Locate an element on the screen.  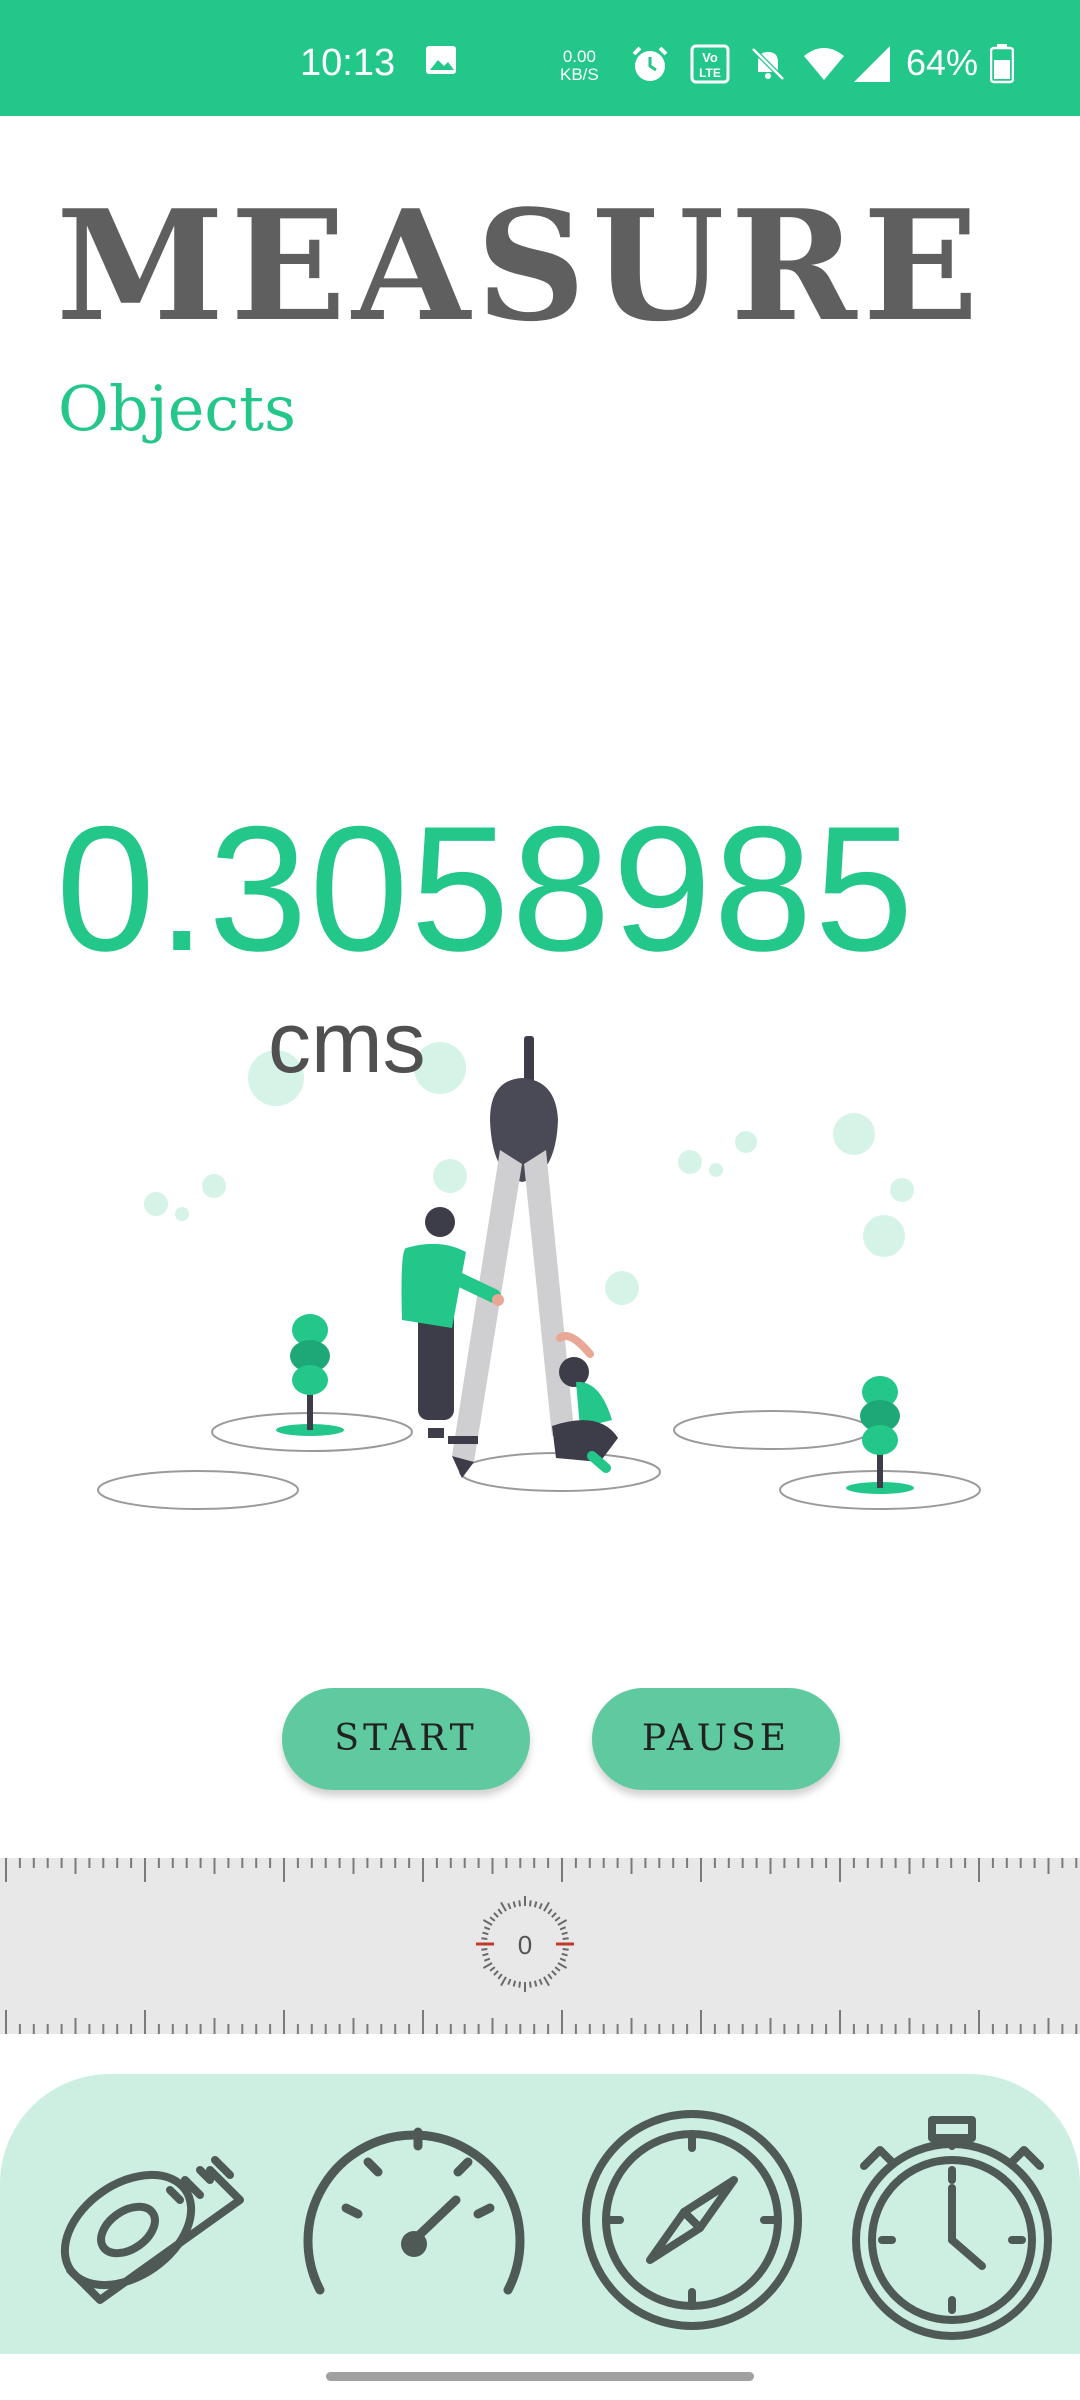
mute-icon is located at coordinates (768, 64).